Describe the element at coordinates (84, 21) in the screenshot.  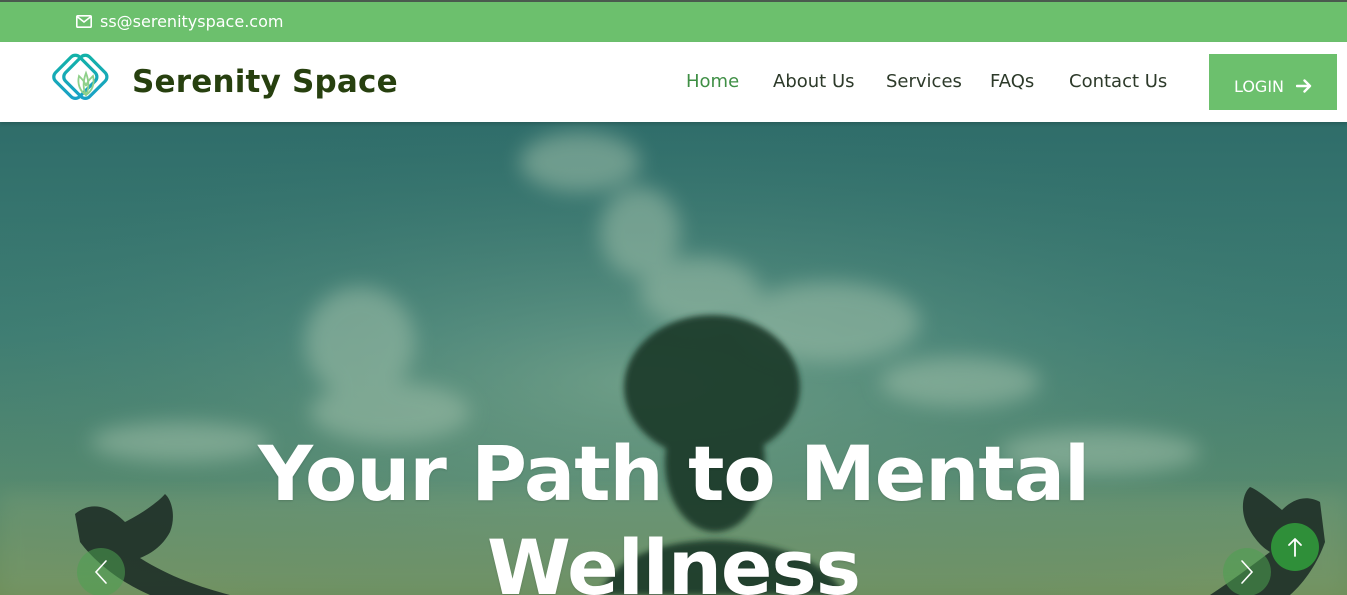
I see `mail-icon` at that location.